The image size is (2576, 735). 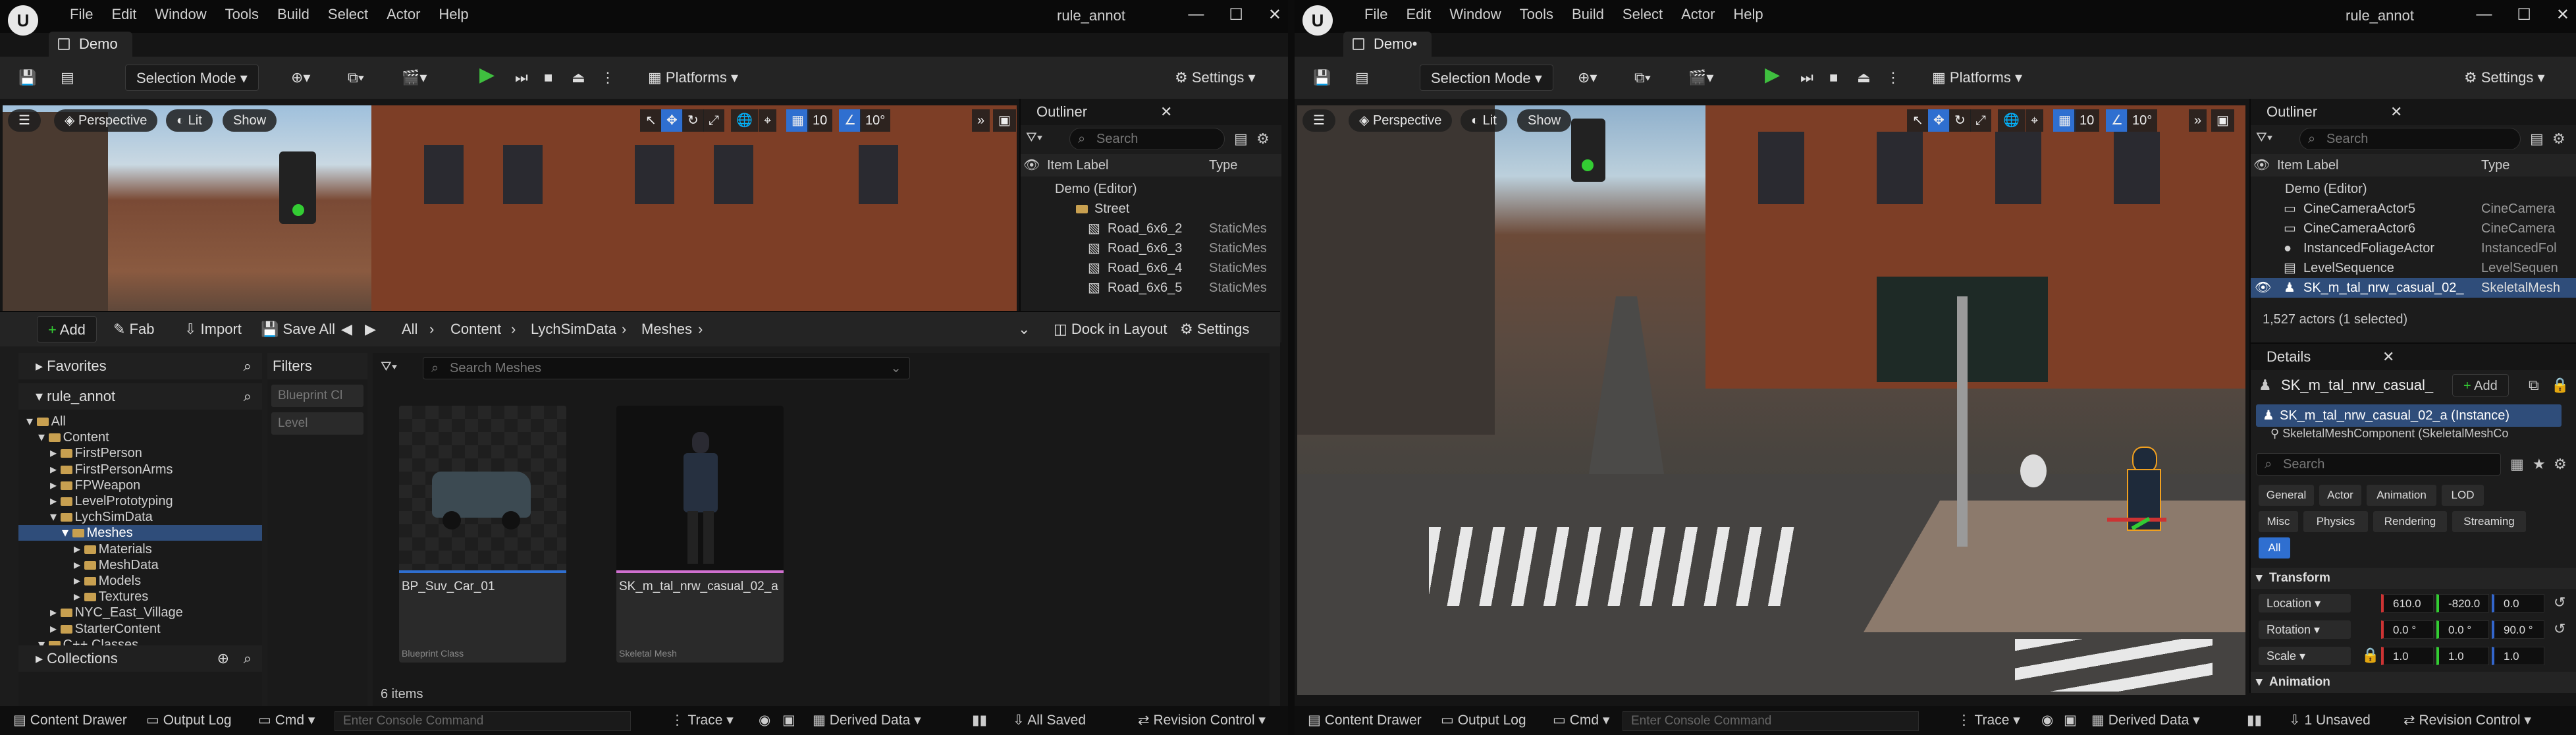 I want to click on menu-tools: Tools, so click(x=1537, y=14).